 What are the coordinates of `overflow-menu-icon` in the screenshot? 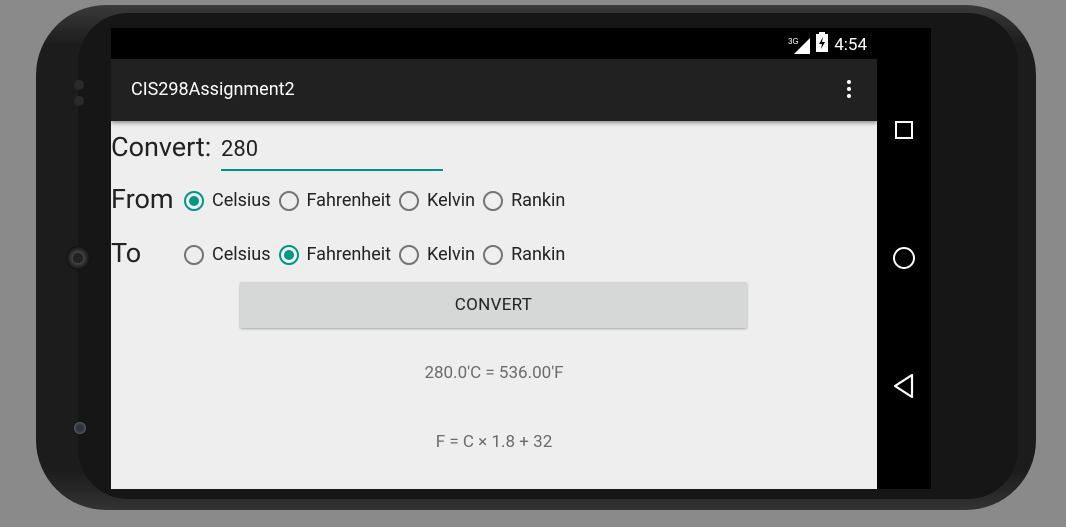 It's located at (849, 91).